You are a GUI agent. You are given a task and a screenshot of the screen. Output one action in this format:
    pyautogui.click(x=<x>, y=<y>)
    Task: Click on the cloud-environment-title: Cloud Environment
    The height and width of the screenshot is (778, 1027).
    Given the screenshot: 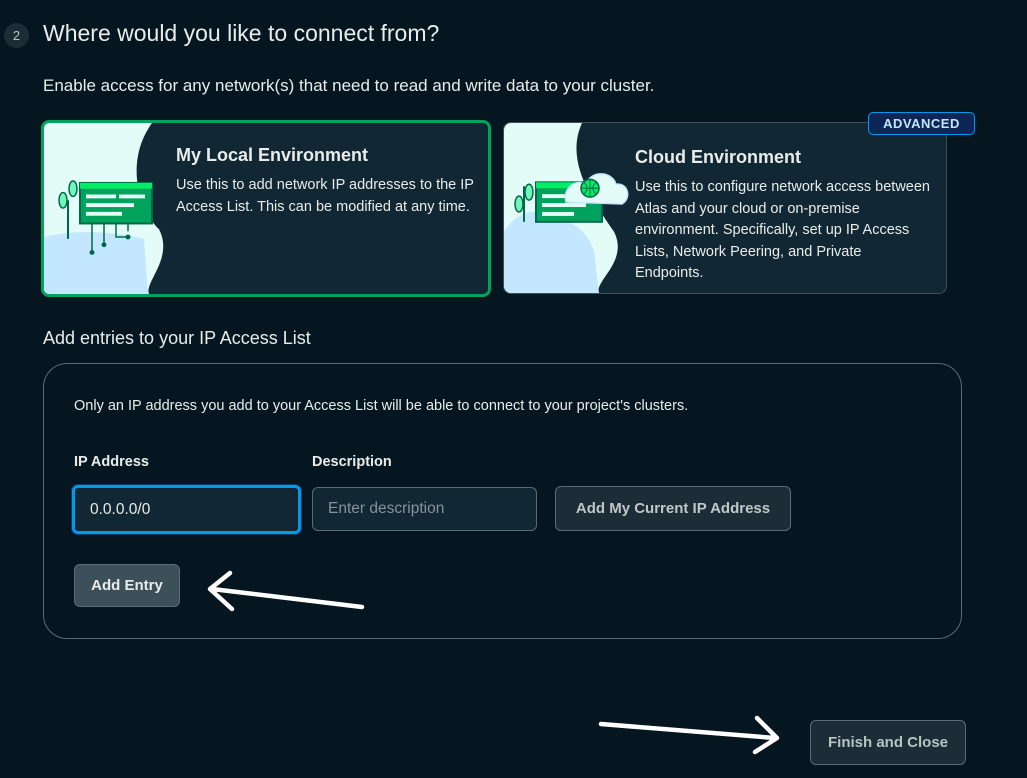 What is the action you would take?
    pyautogui.click(x=718, y=157)
    